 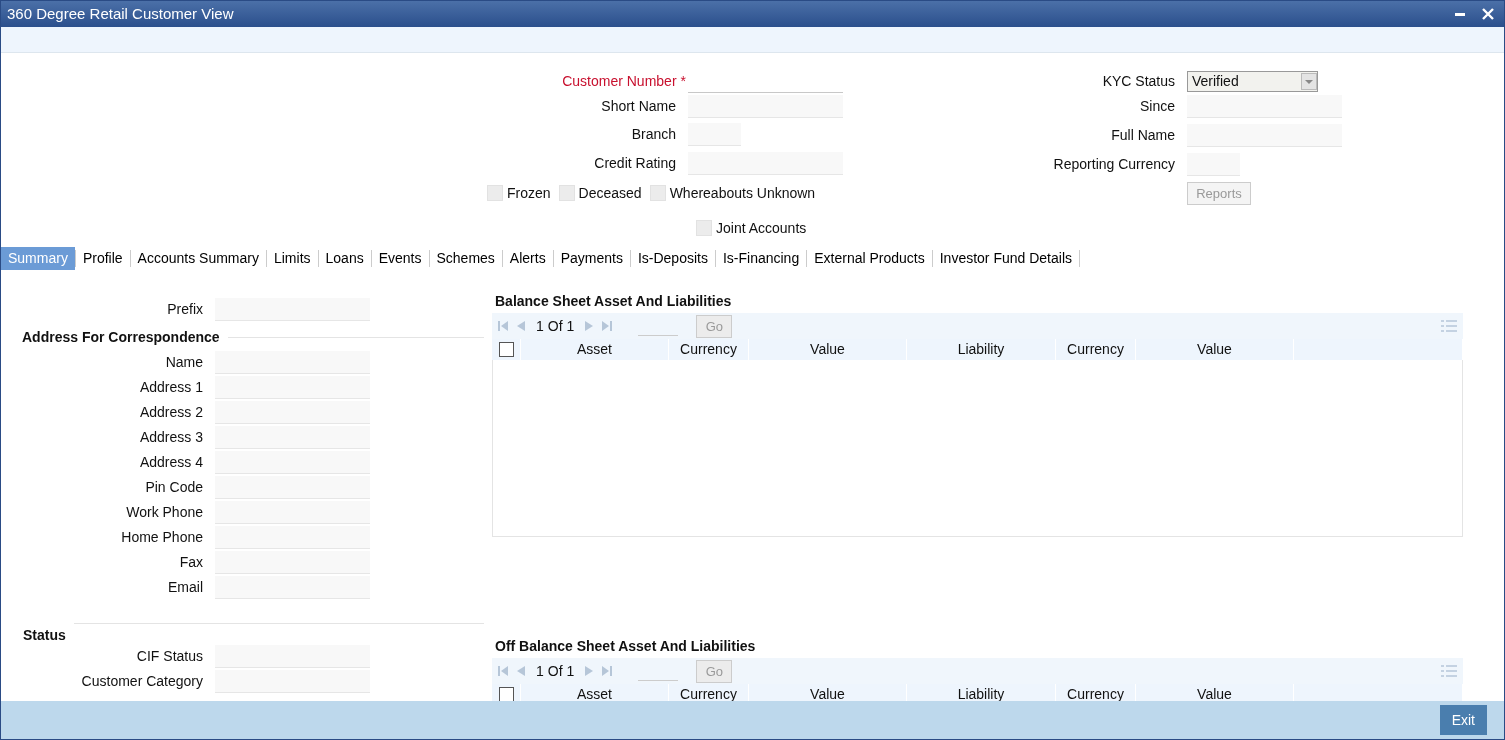 I want to click on close-icon, so click(x=1488, y=14).